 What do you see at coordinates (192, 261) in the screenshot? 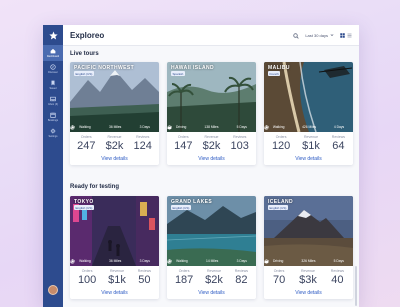
I see `distance-stat: 14 Miles` at bounding box center [192, 261].